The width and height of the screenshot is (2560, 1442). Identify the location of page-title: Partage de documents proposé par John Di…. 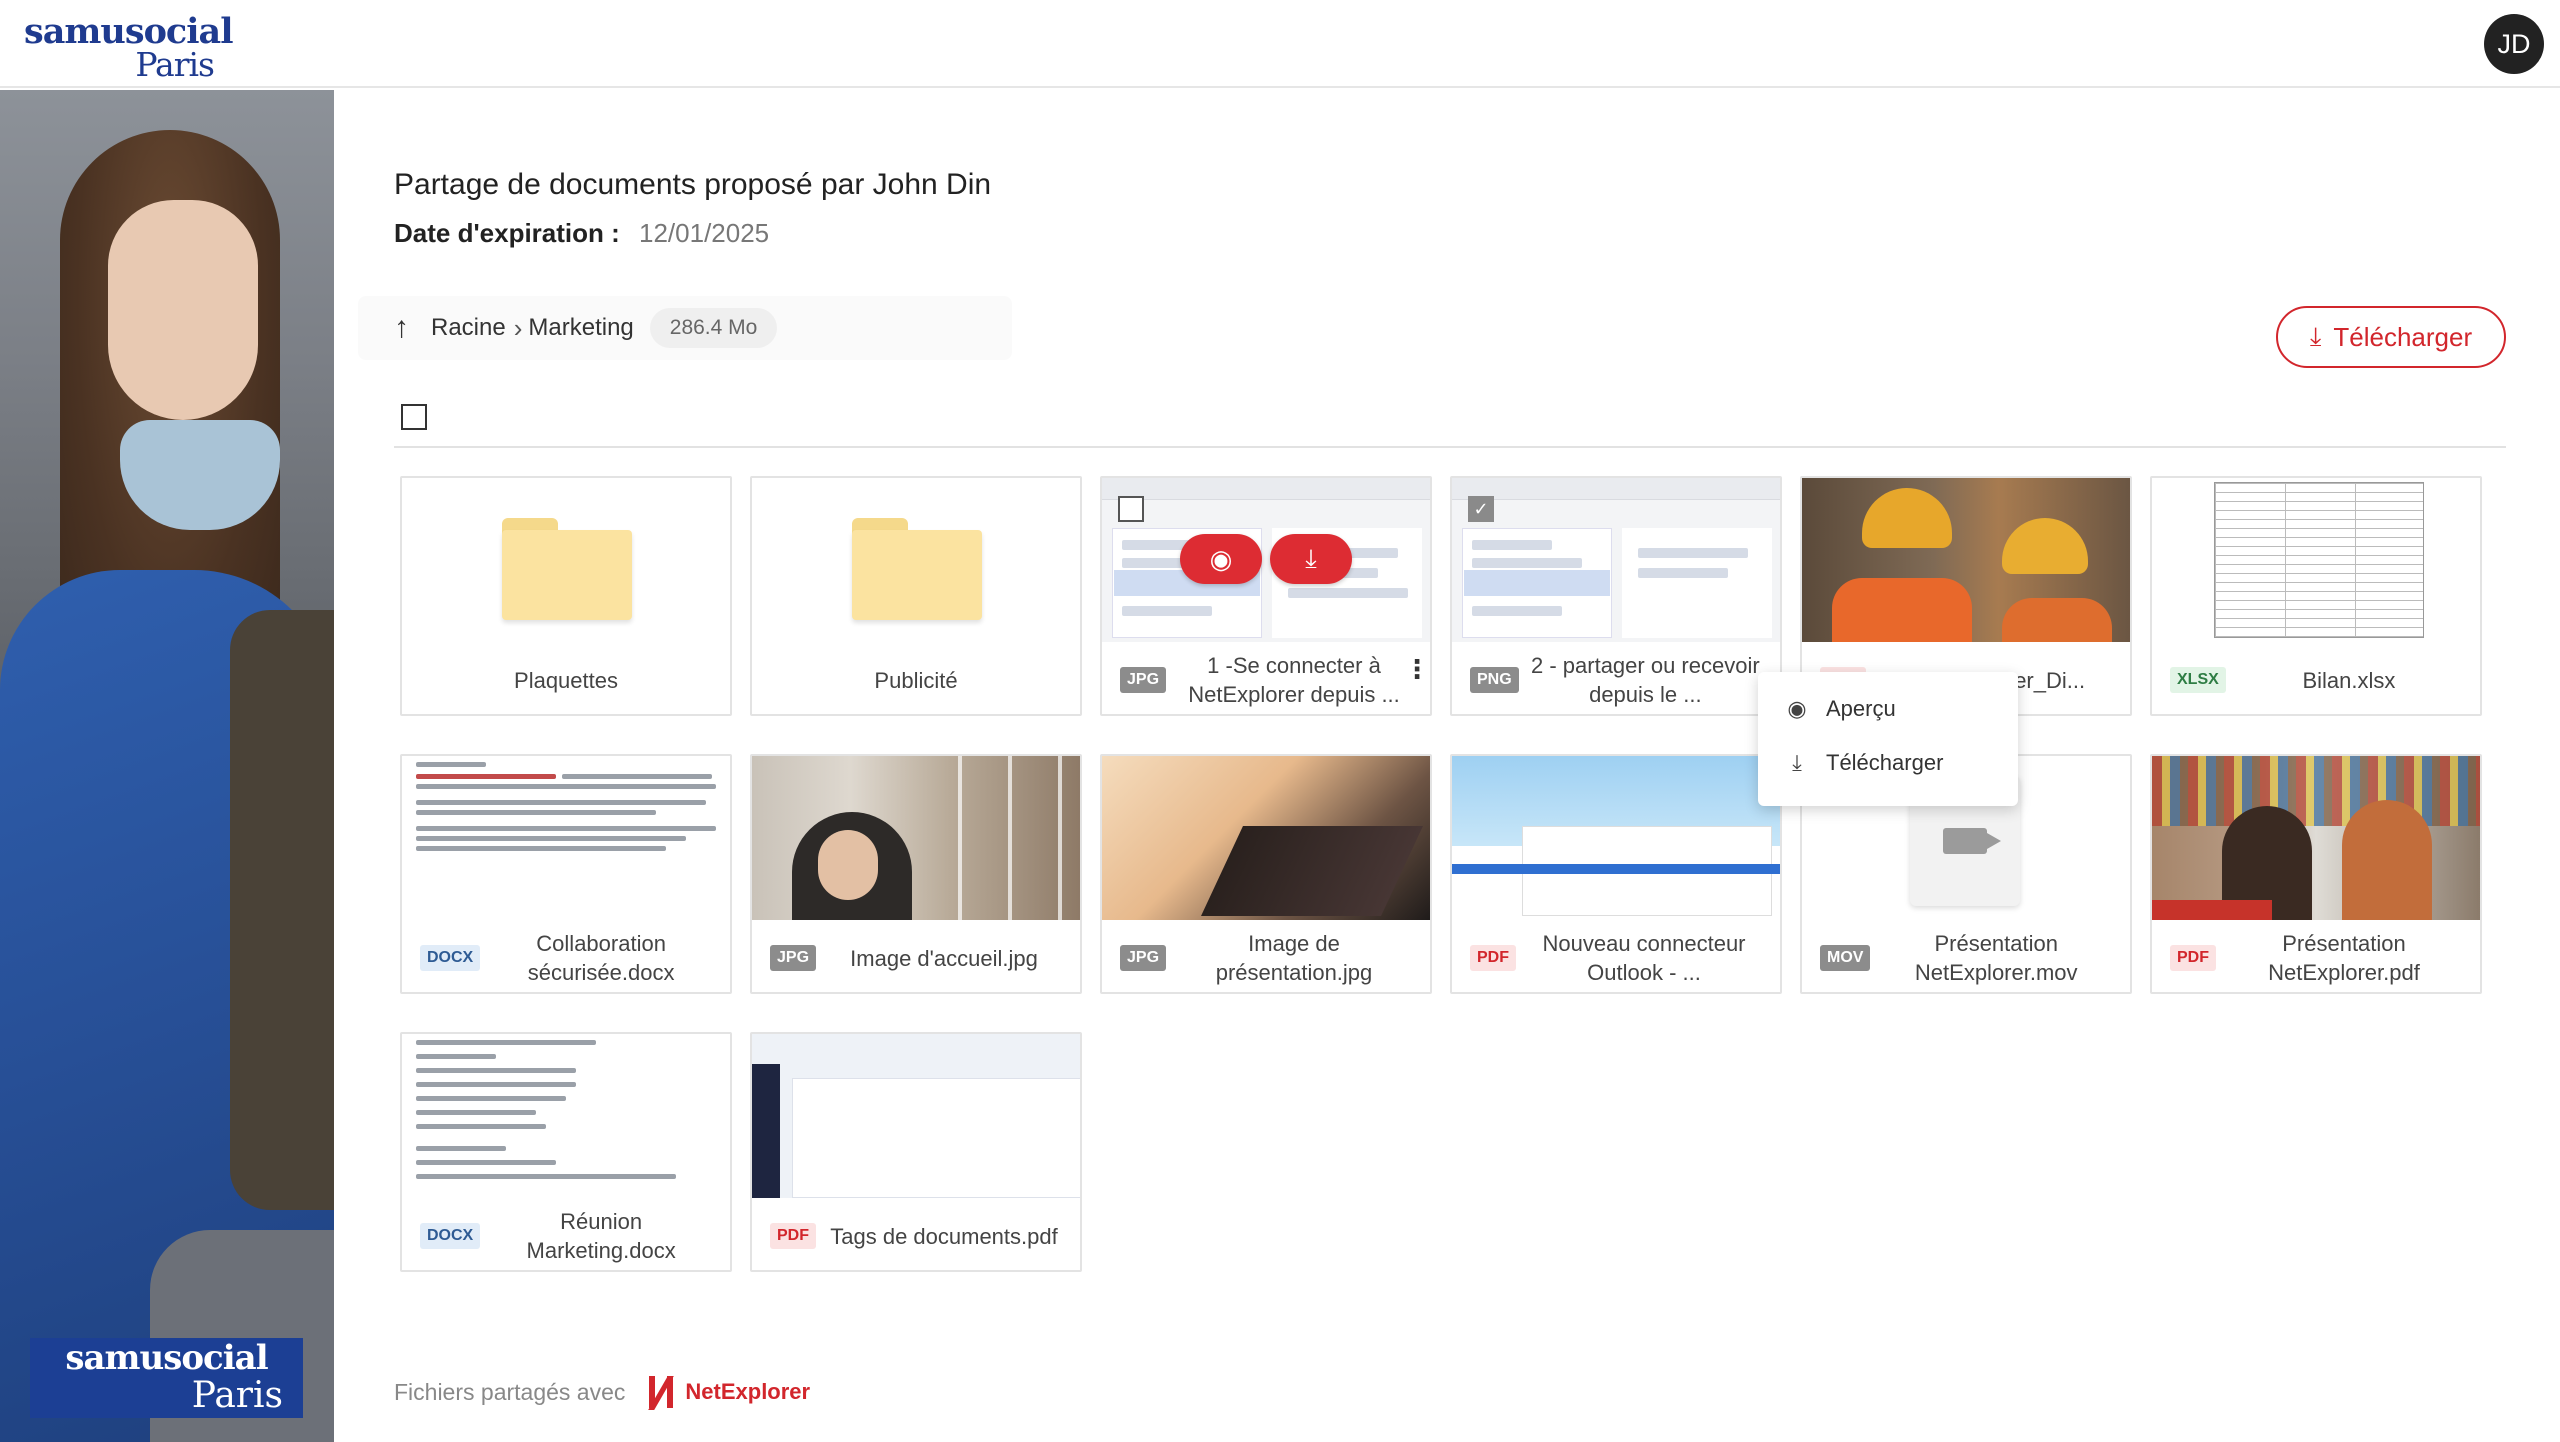
(693, 184).